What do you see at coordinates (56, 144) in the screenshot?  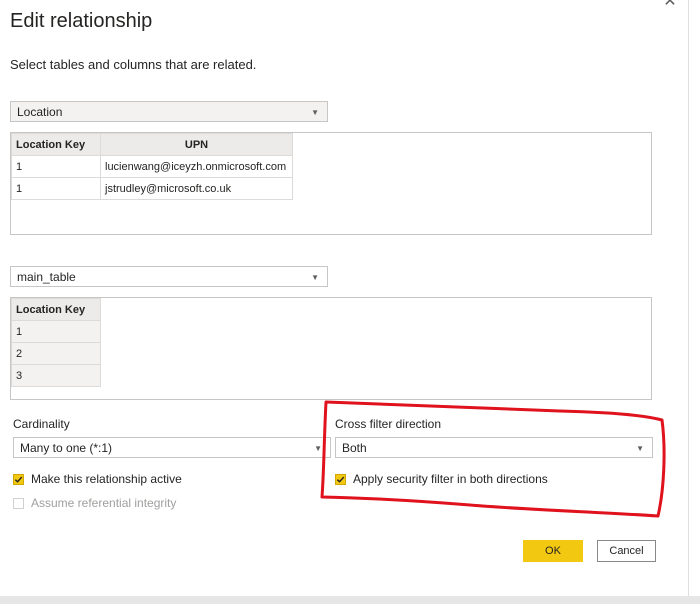 I see `table1-col-location-key: Location Key` at bounding box center [56, 144].